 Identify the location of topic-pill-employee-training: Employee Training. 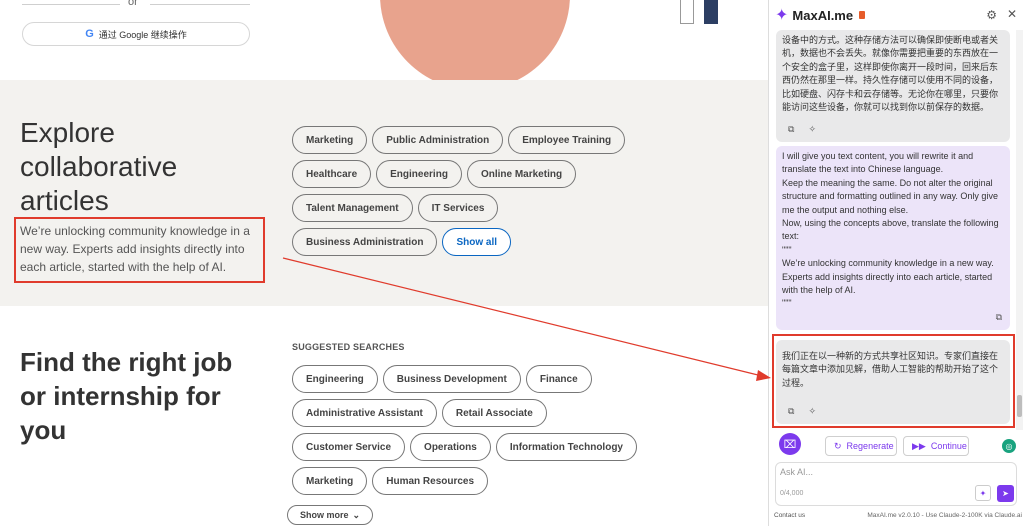
(567, 140).